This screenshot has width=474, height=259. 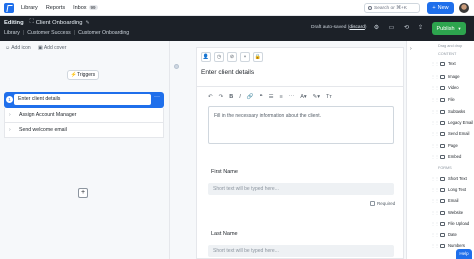 I want to click on history-icon: ⟲, so click(x=406, y=28).